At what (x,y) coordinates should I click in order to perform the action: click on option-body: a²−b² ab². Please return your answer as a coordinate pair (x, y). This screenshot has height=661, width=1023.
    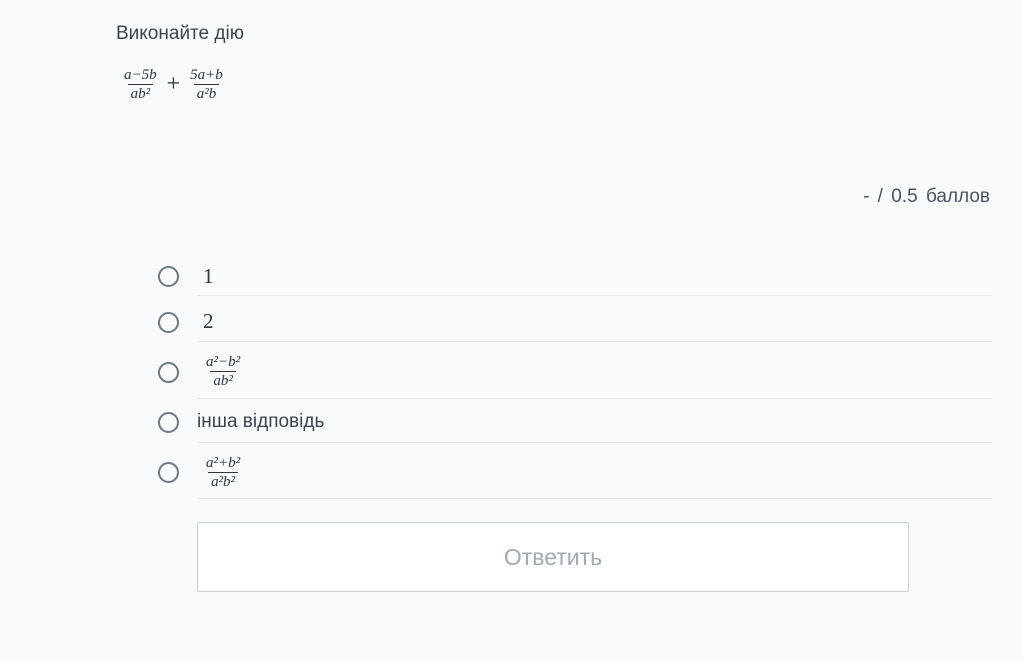
    Looking at the image, I should click on (594, 372).